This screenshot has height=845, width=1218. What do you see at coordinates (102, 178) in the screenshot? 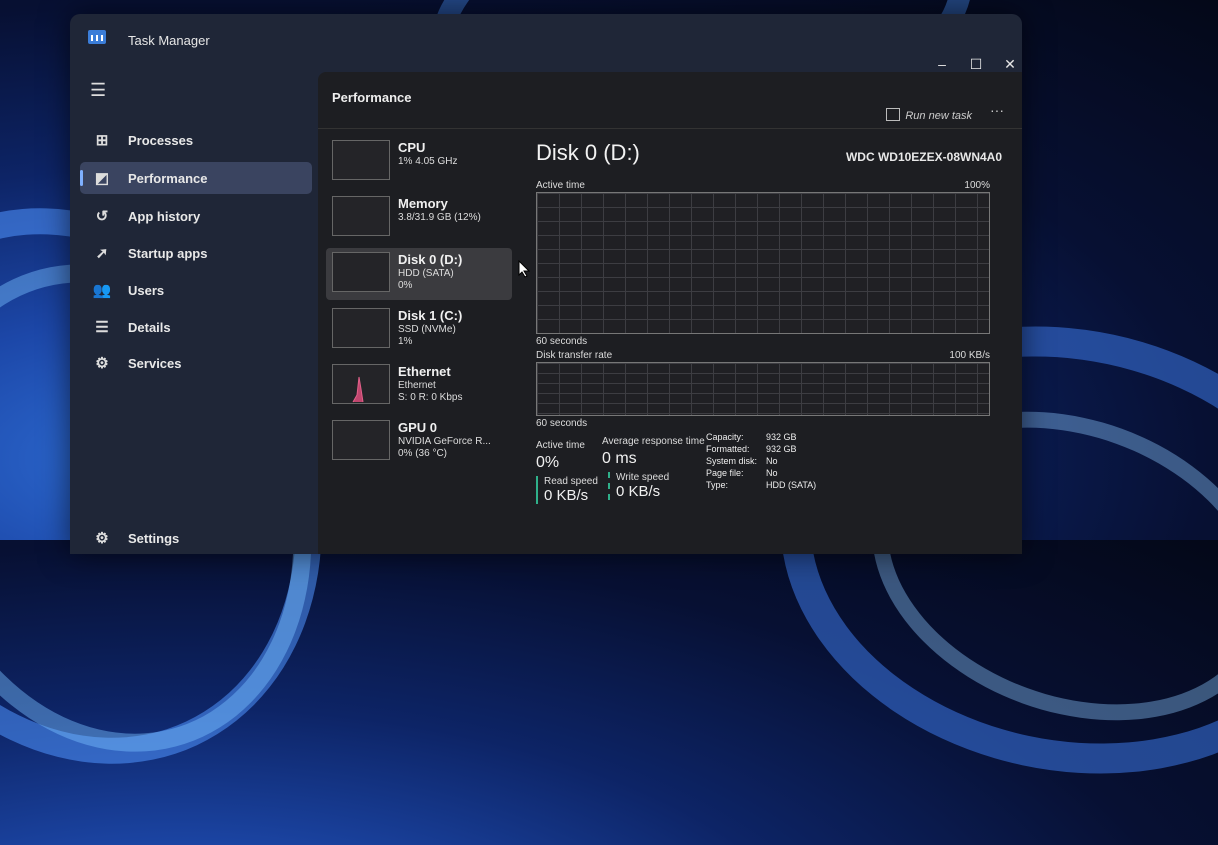
I see `performance-icon: ◩` at bounding box center [102, 178].